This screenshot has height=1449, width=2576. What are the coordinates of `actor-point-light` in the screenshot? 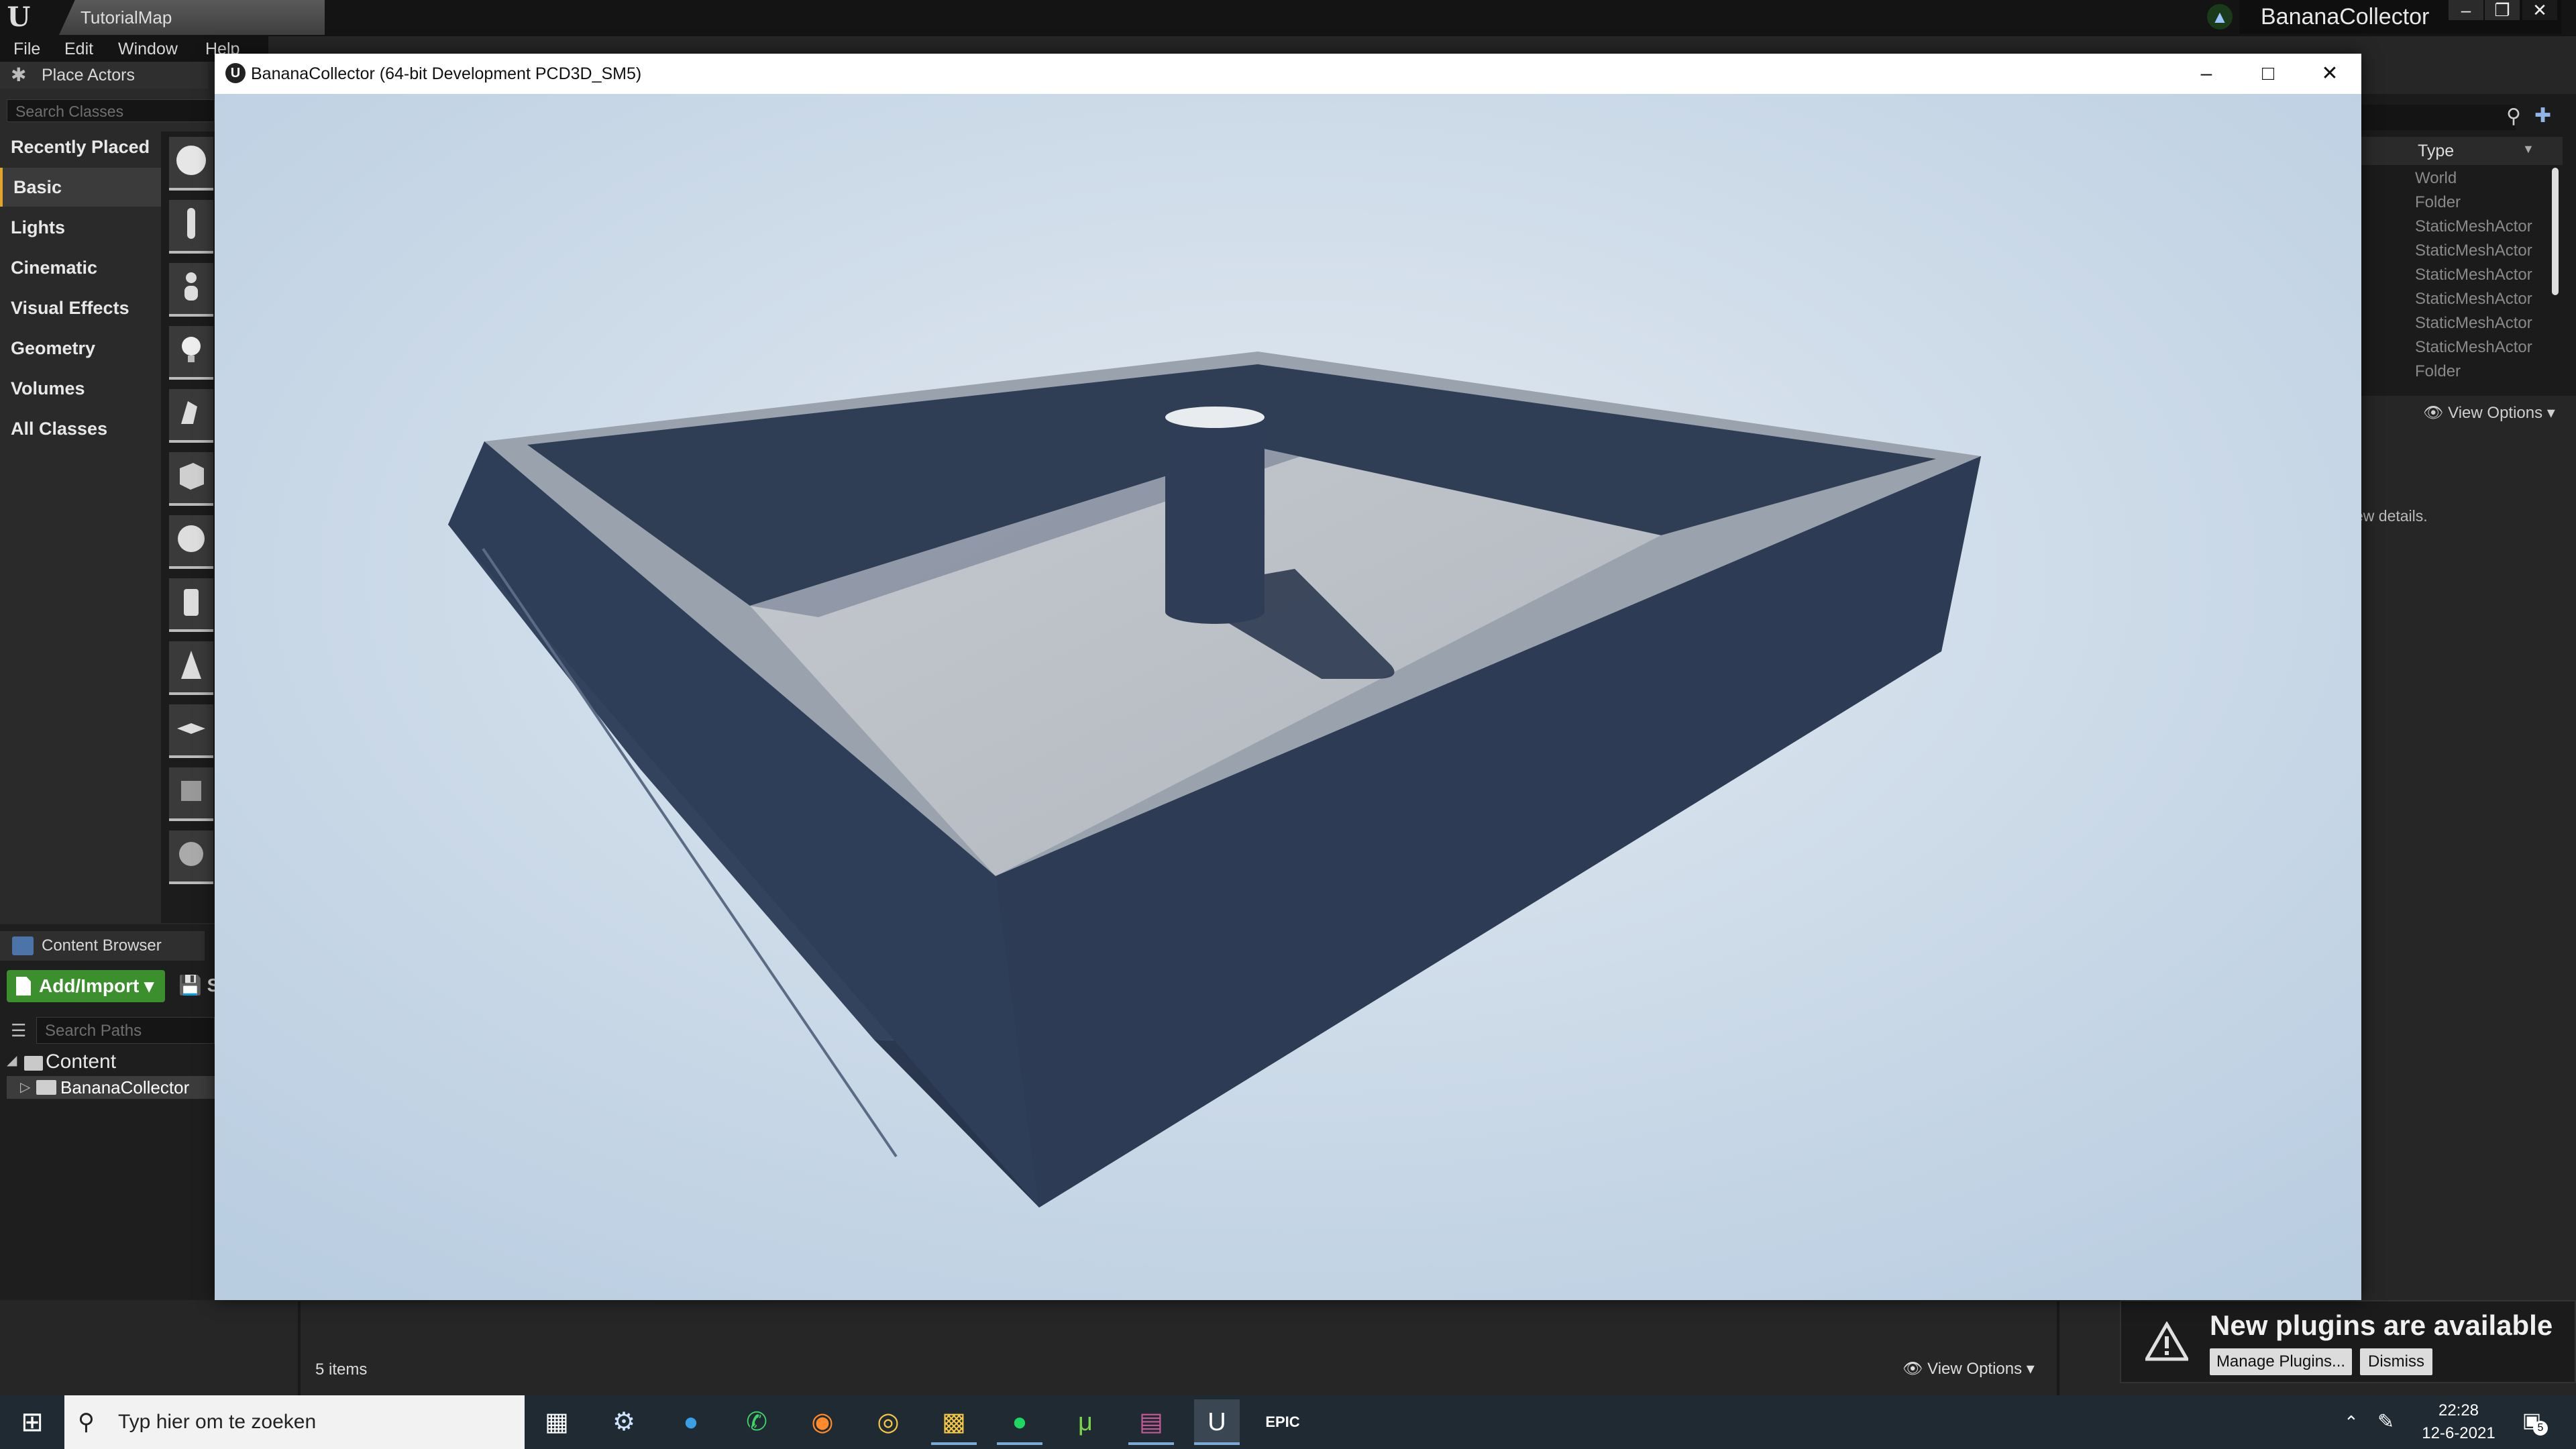 It's located at (191, 353).